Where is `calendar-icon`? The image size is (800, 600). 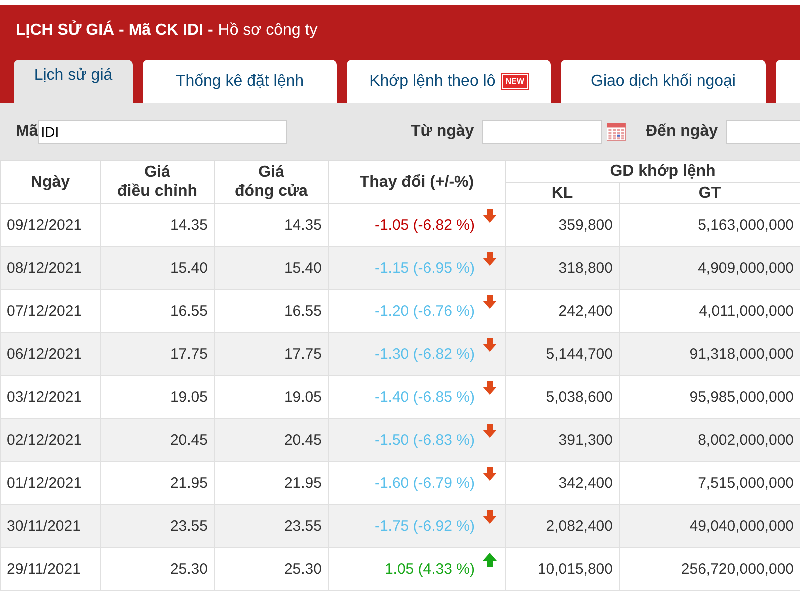 calendar-icon is located at coordinates (616, 132).